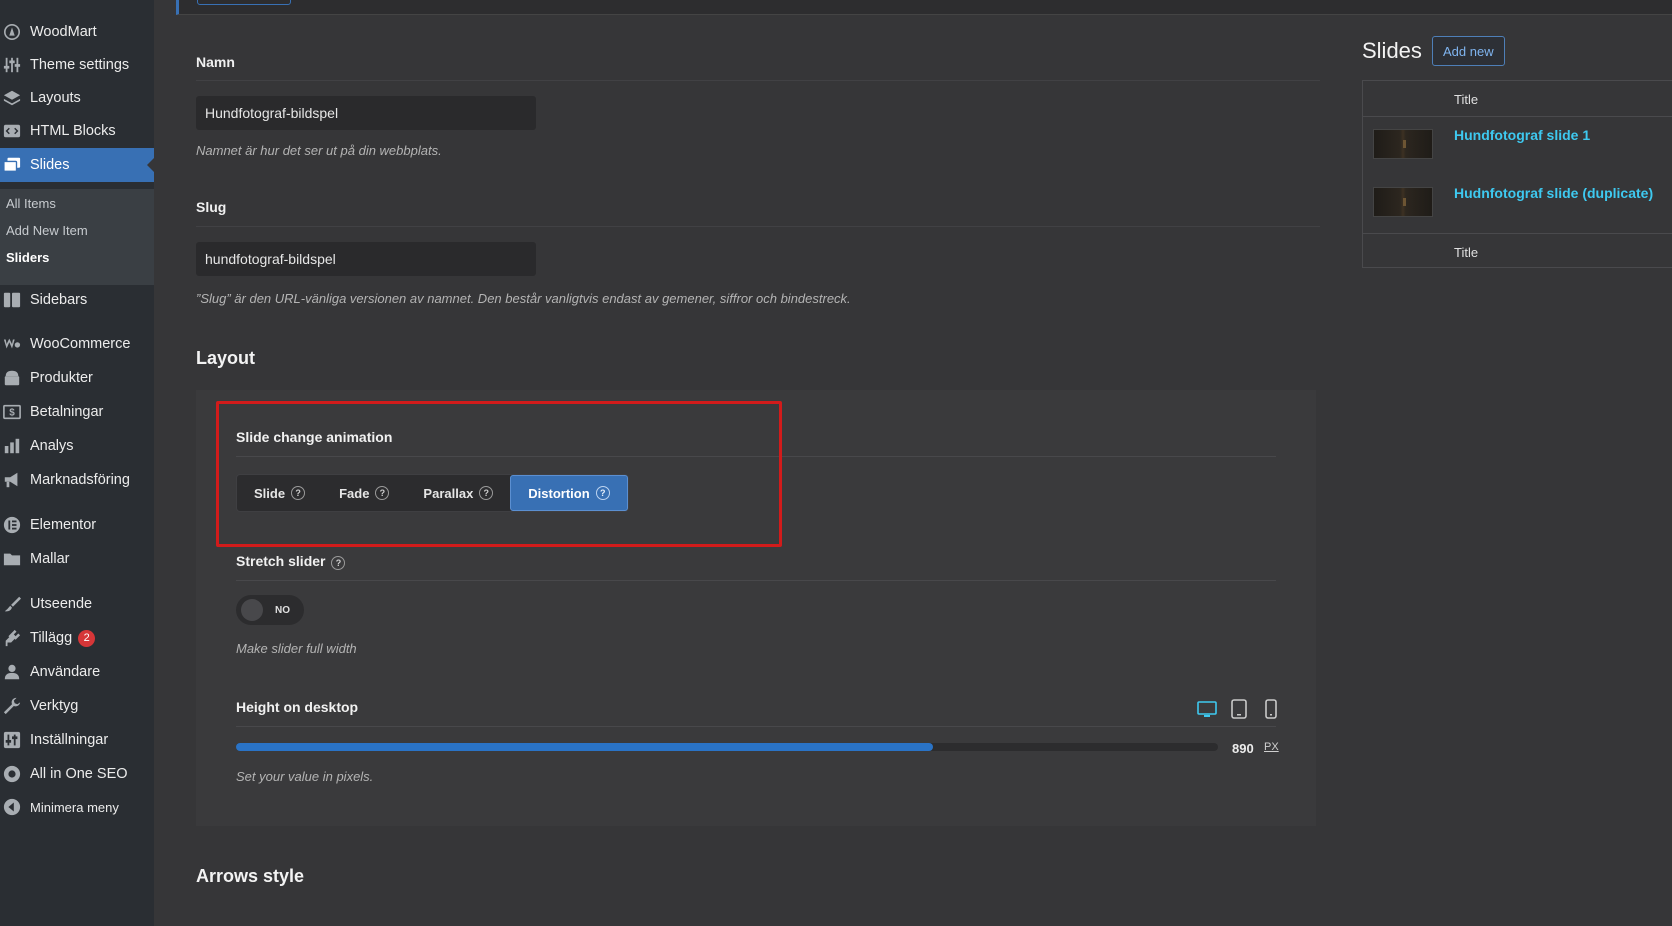 The image size is (1672, 926). I want to click on seo-icon, so click(15, 774).